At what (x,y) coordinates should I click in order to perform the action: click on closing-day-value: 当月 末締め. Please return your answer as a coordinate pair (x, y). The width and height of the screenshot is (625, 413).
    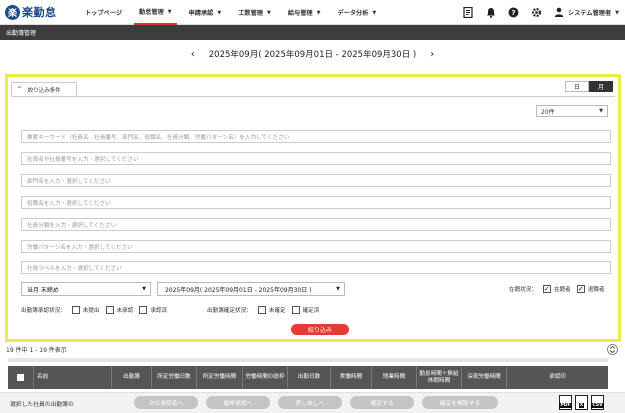
    Looking at the image, I should click on (43, 290).